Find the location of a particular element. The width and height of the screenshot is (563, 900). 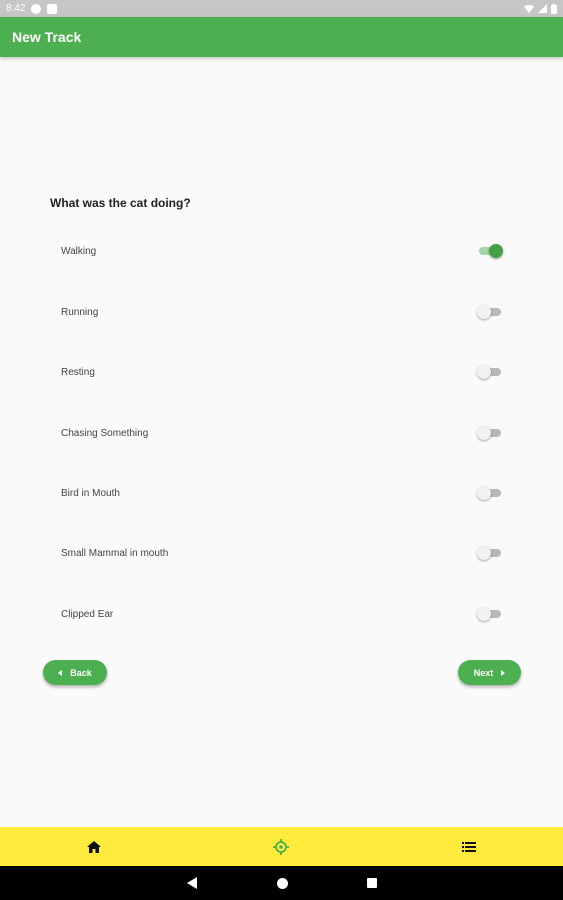

walking-switch is located at coordinates (490, 251).